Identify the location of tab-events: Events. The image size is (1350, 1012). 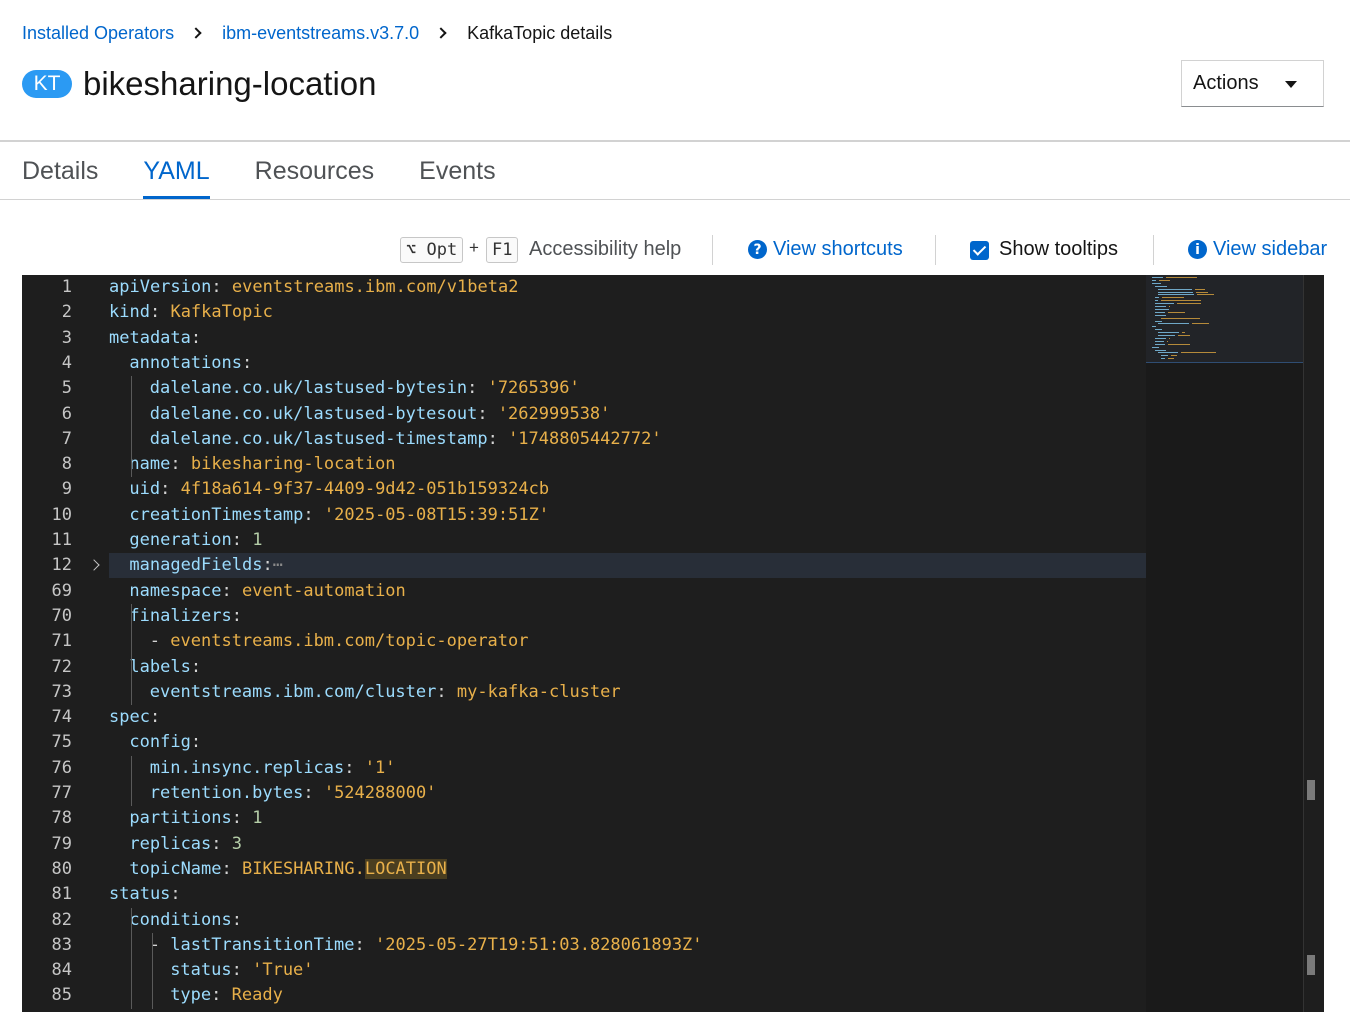
(457, 171).